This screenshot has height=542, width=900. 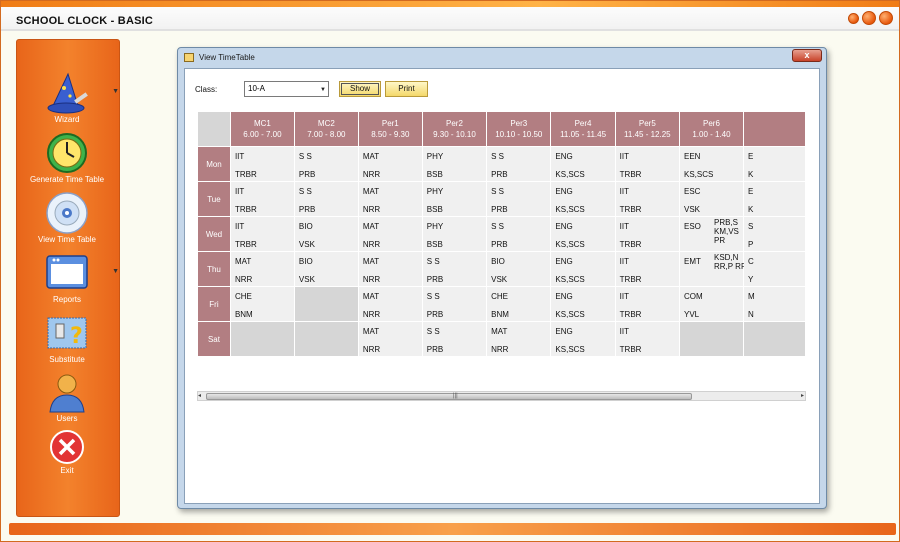 What do you see at coordinates (647, 129) in the screenshot?
I see `column-header: Per5 11.45 - 12.25` at bounding box center [647, 129].